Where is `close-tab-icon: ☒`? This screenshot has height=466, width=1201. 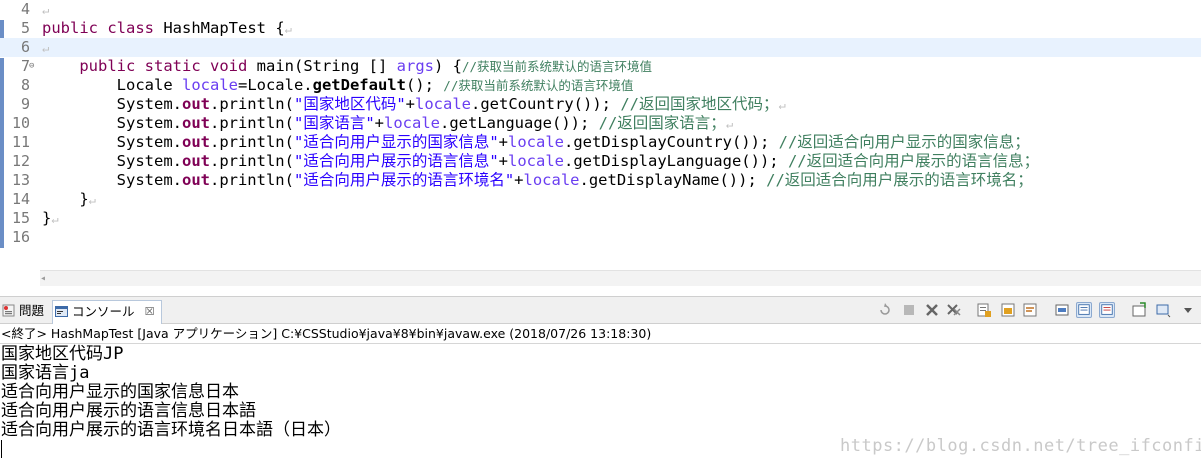
close-tab-icon: ☒ is located at coordinates (150, 312).